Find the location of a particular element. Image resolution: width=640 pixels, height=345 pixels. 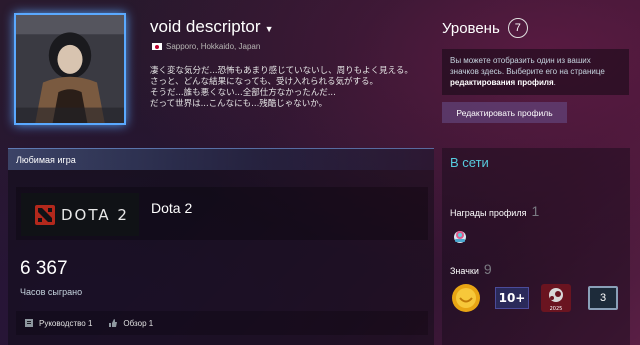

edit-profile-link: редактирования профиля is located at coordinates (502, 82).